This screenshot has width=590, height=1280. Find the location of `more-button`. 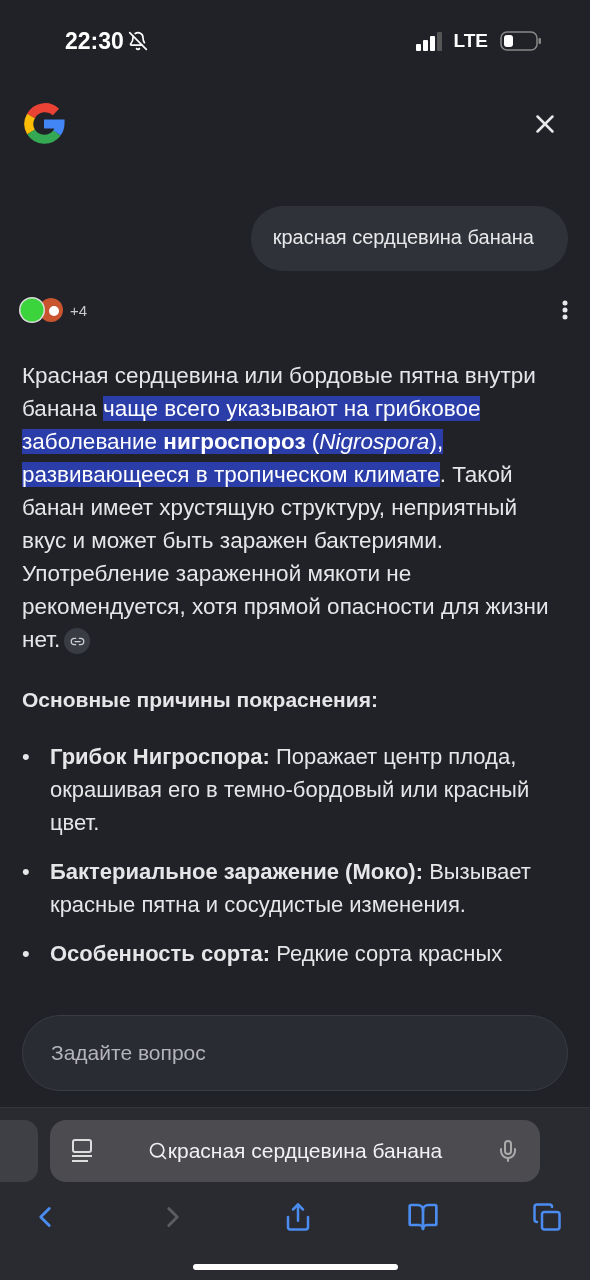

more-button is located at coordinates (565, 310).